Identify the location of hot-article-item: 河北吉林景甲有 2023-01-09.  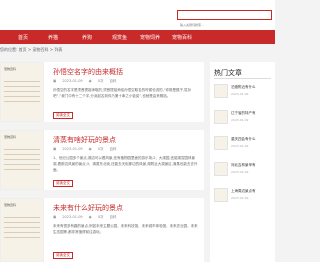
(244, 170).